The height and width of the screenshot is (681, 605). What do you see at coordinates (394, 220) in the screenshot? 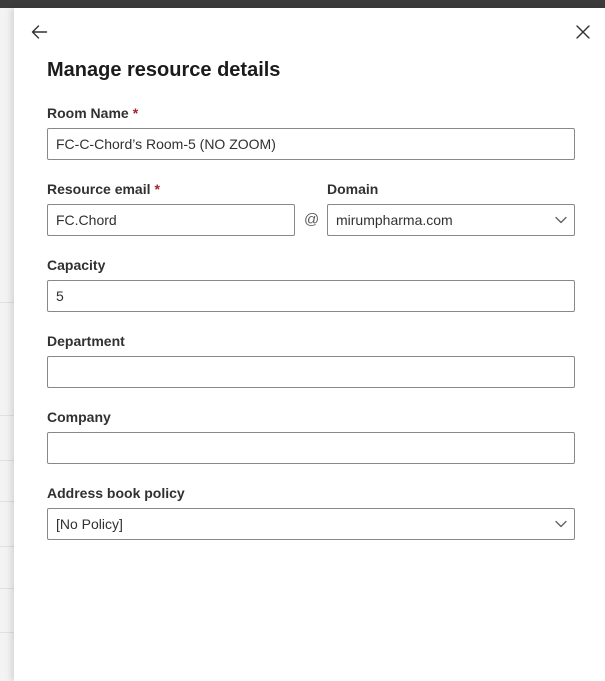
I see `domain-value: mirumpharma.com` at bounding box center [394, 220].